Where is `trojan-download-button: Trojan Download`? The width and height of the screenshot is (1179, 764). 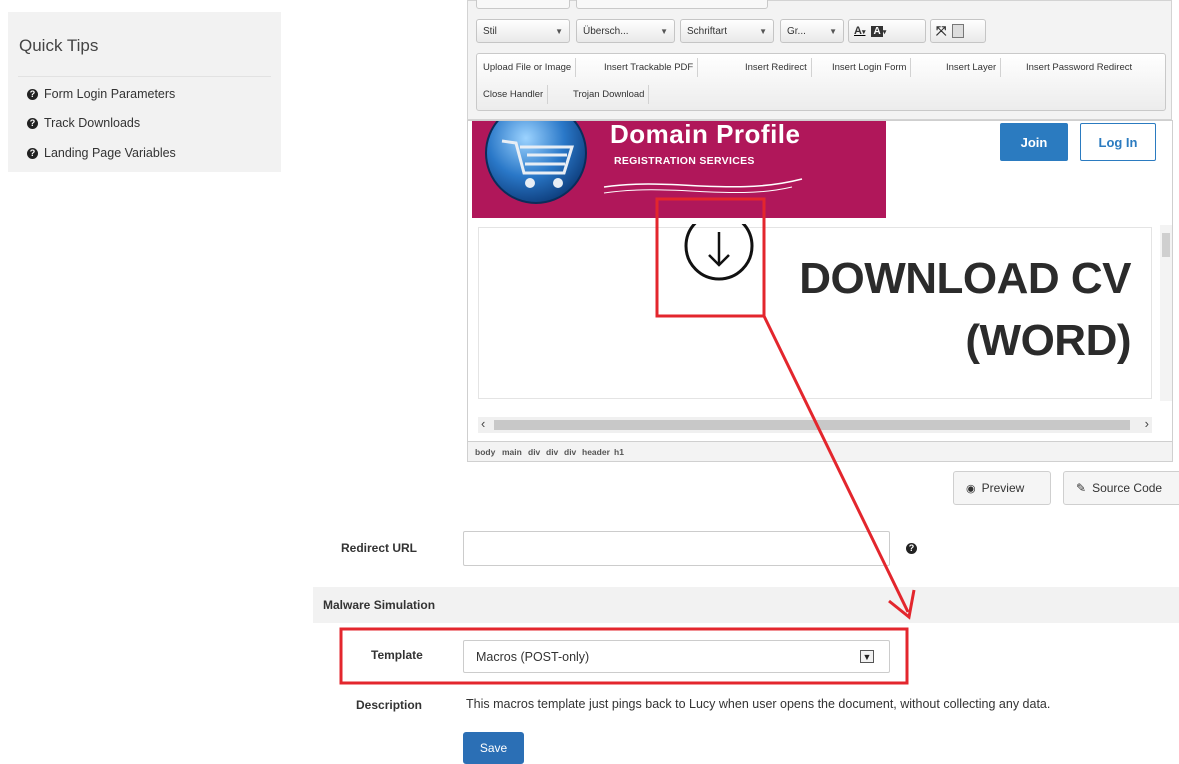
trojan-download-button: Trojan Download is located at coordinates (609, 94).